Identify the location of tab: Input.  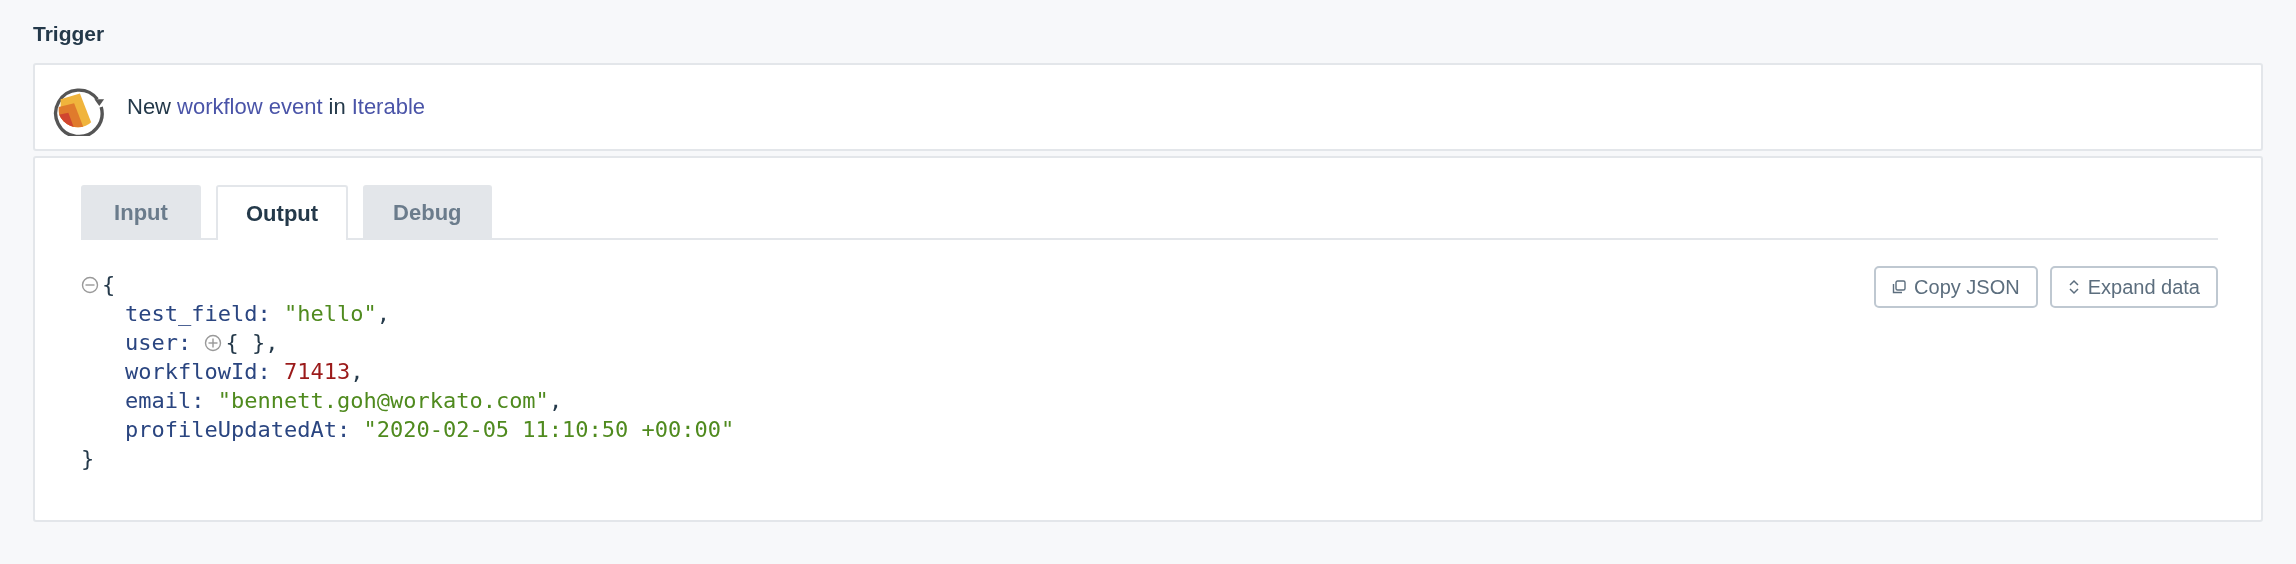
(141, 211).